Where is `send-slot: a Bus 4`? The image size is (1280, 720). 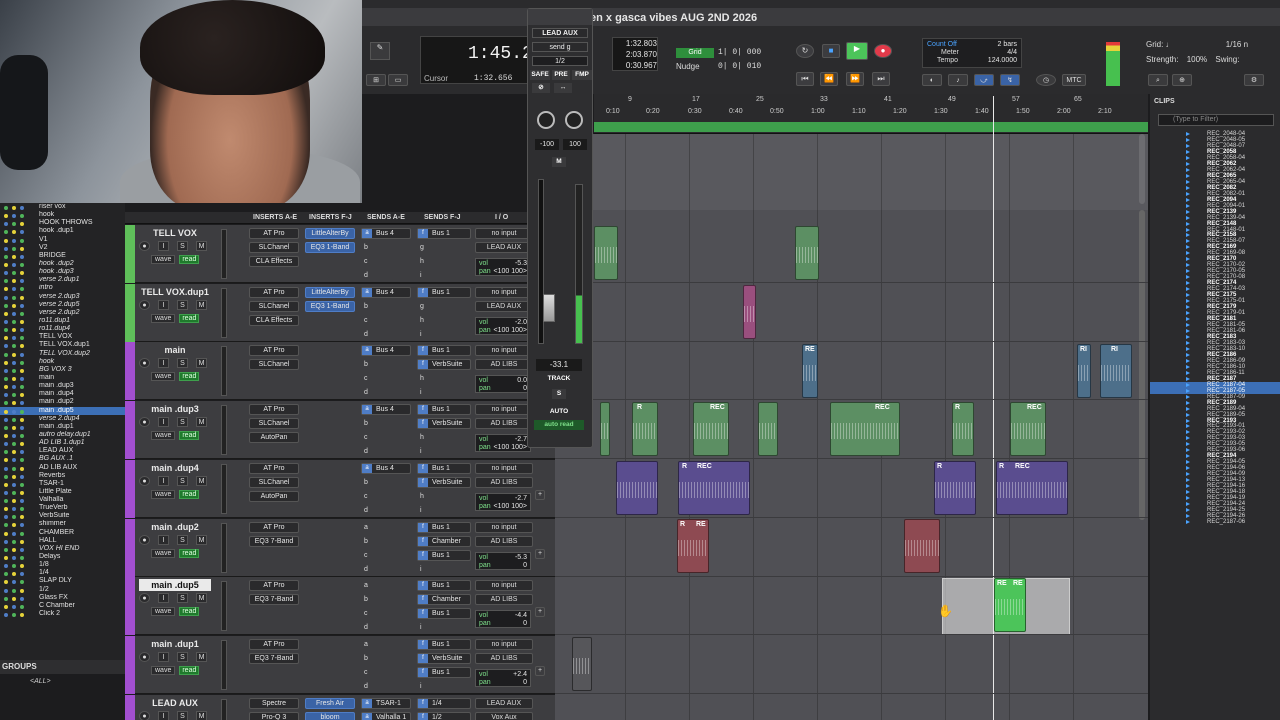
send-slot: a Bus 4 is located at coordinates (386, 351).